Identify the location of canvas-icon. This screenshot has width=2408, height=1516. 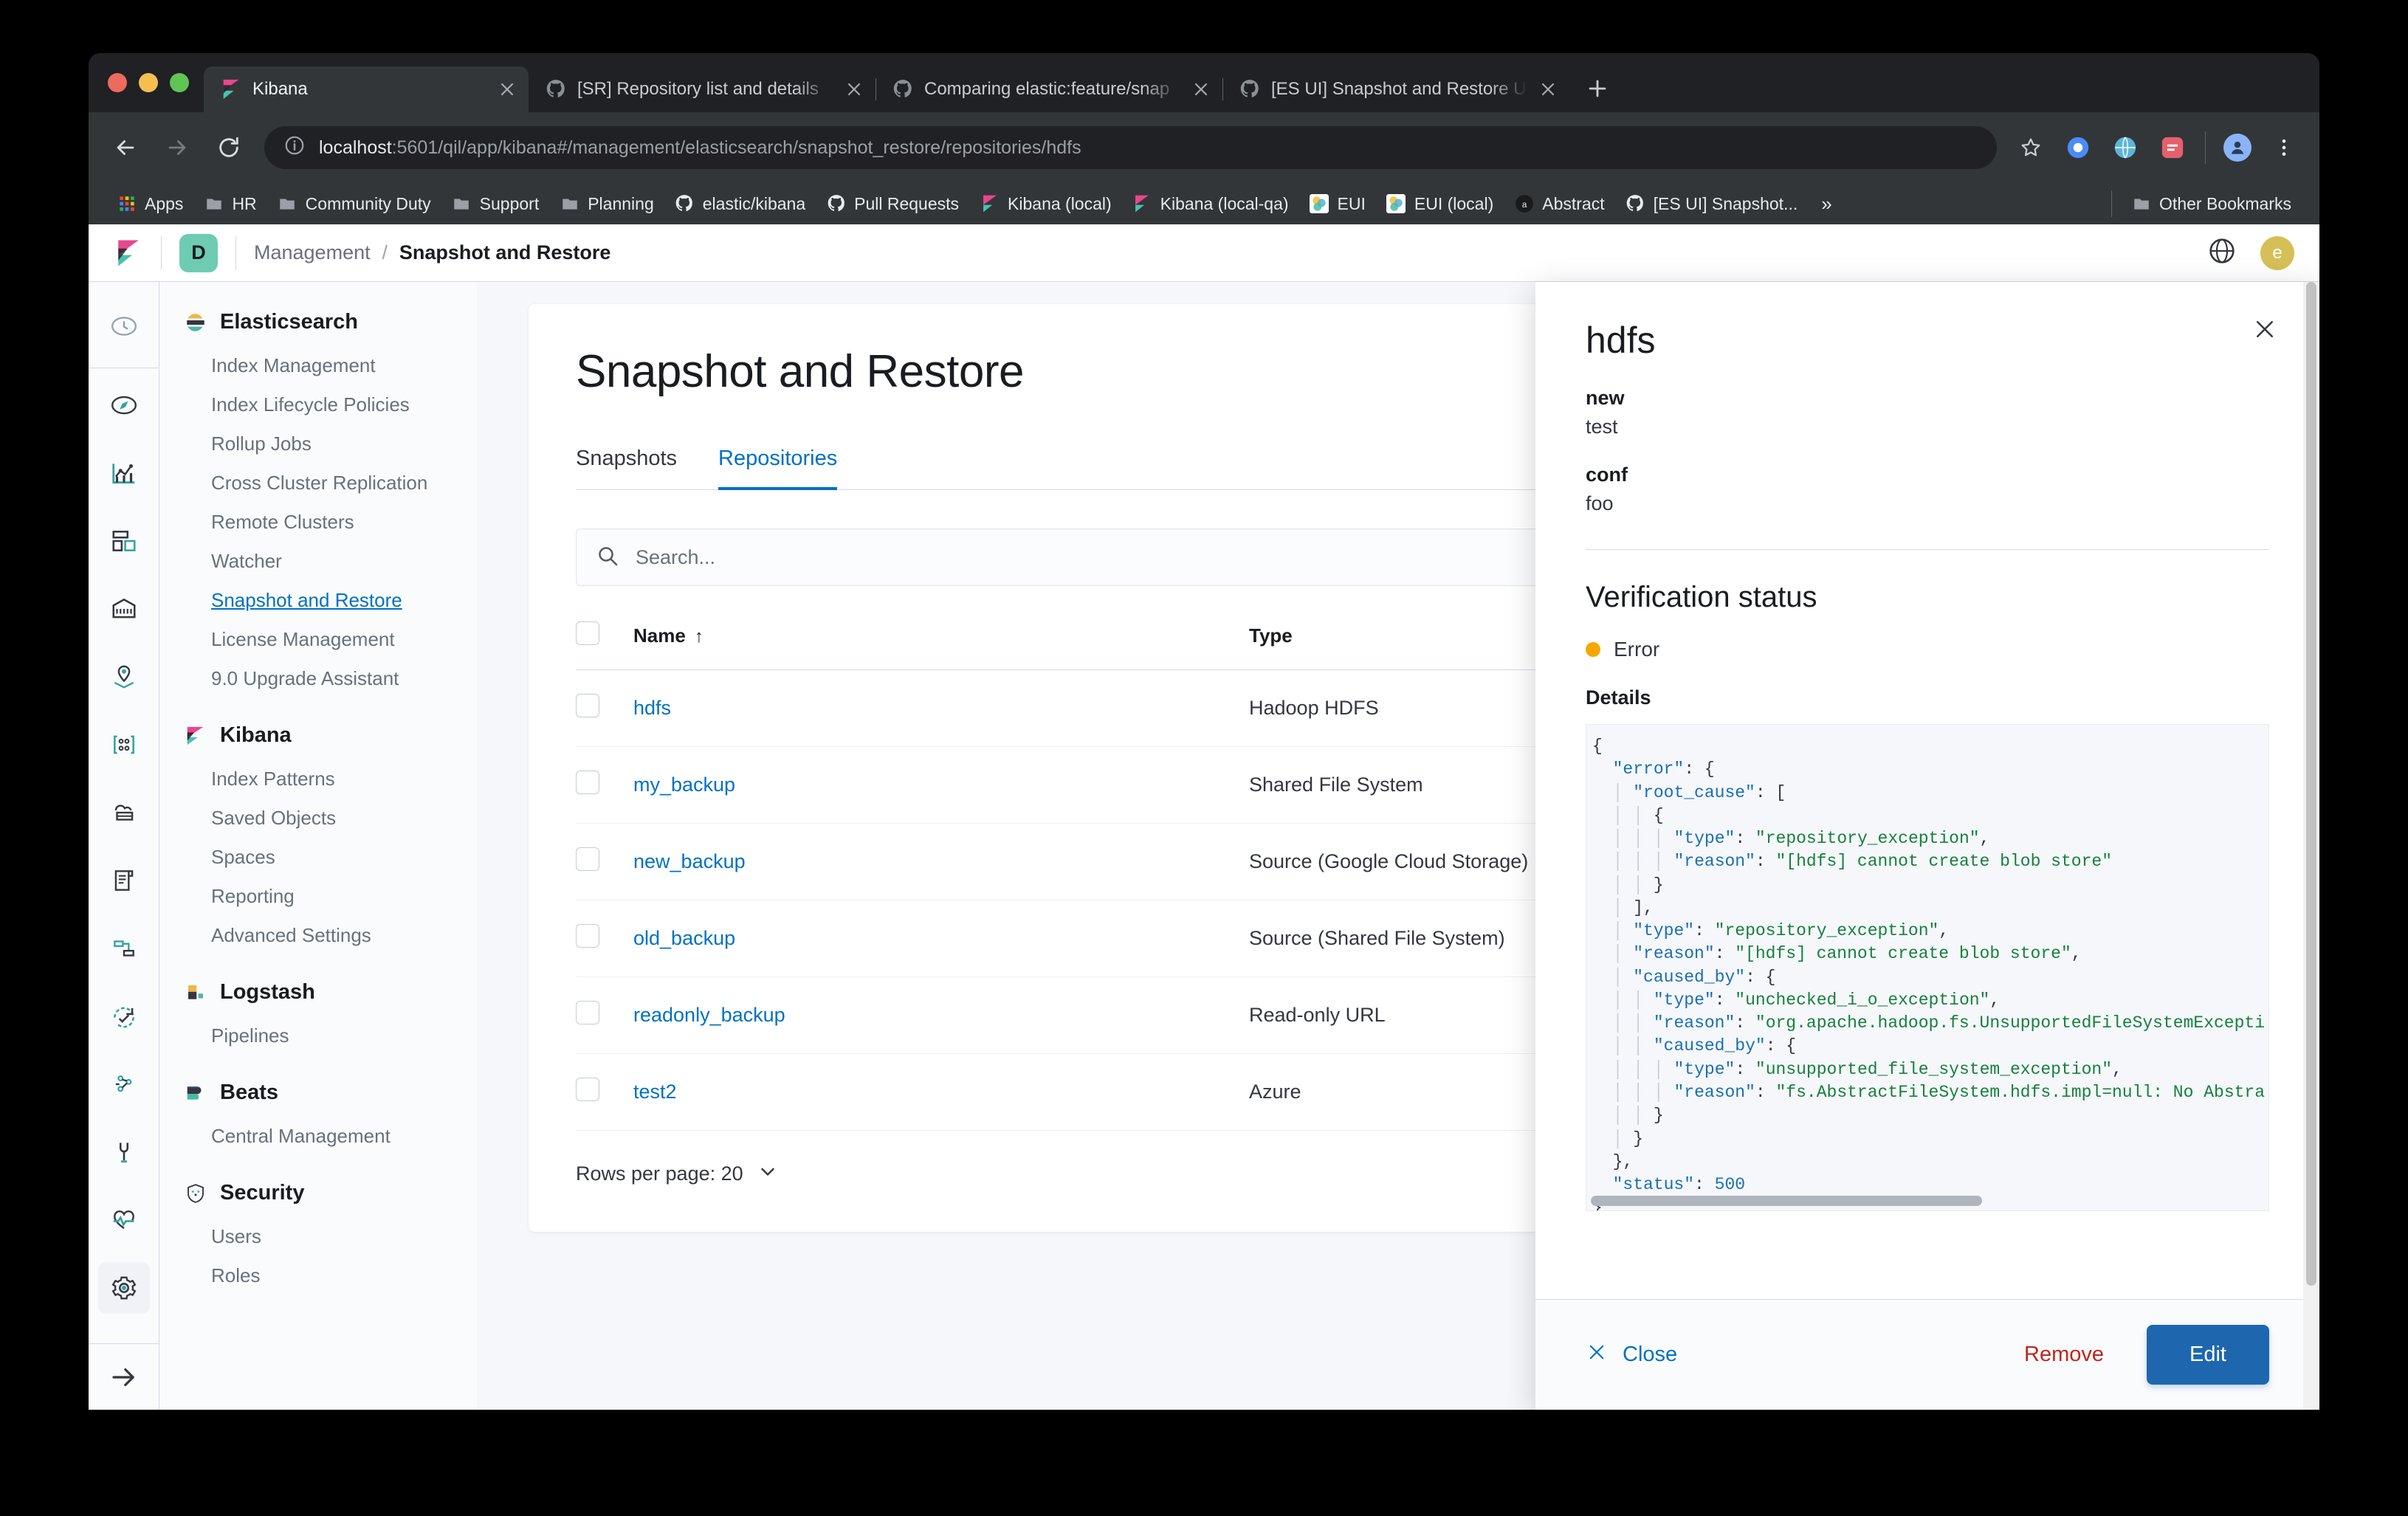
(124, 609).